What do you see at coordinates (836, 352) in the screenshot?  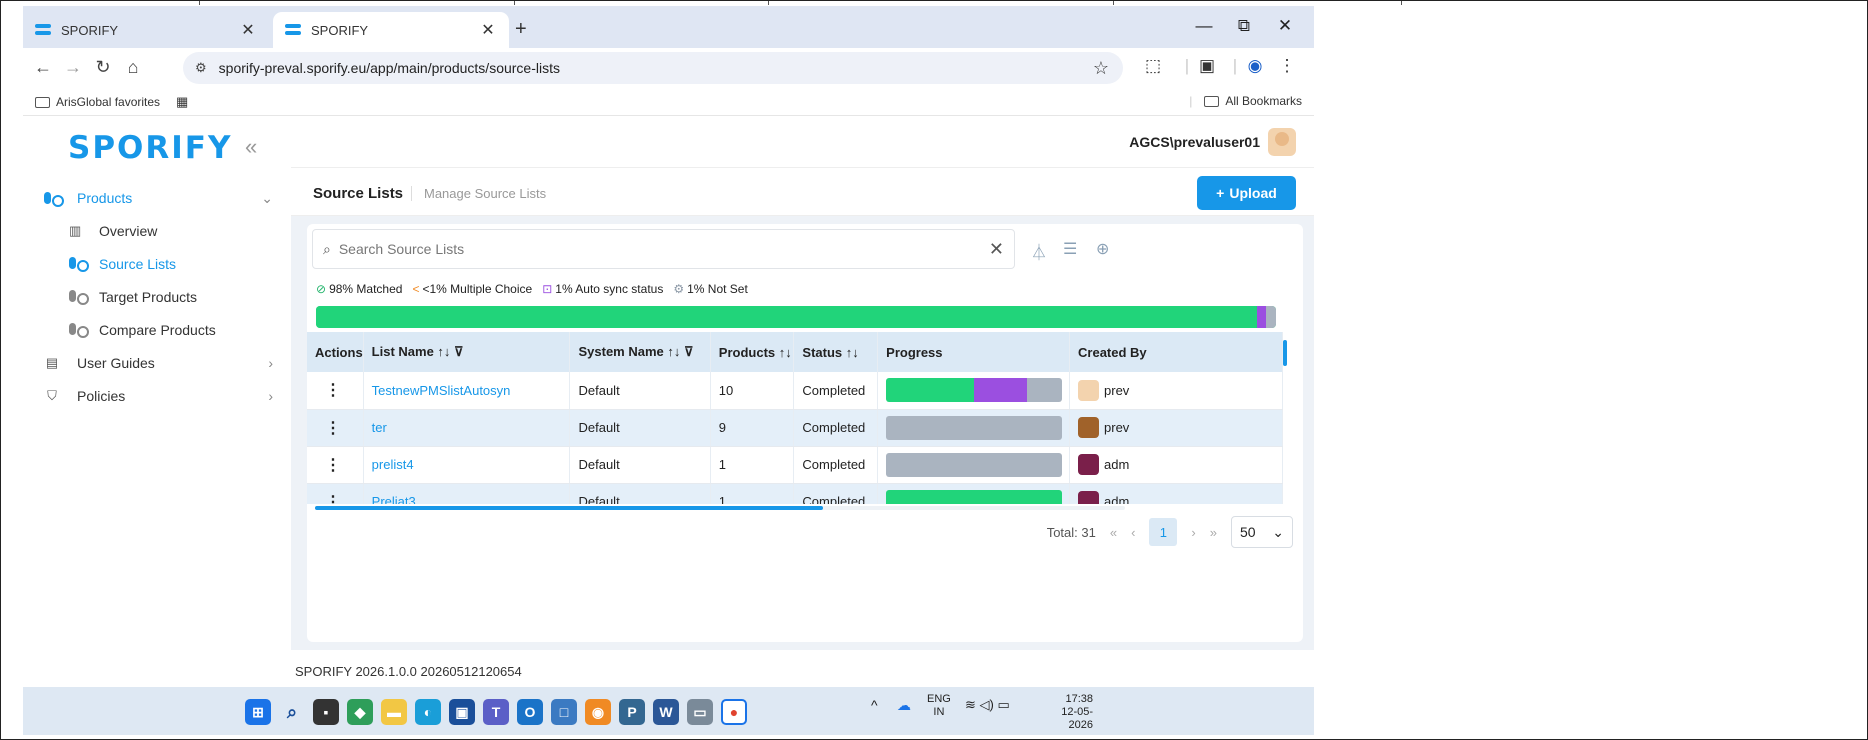 I see `column-header: Status ↑↓` at bounding box center [836, 352].